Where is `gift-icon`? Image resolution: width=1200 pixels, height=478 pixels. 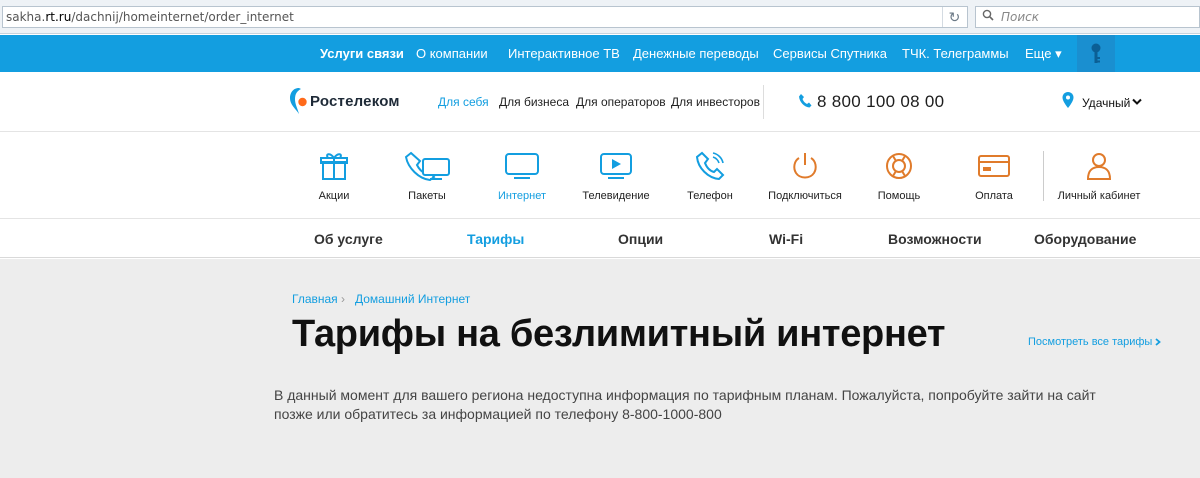
gift-icon is located at coordinates (334, 166).